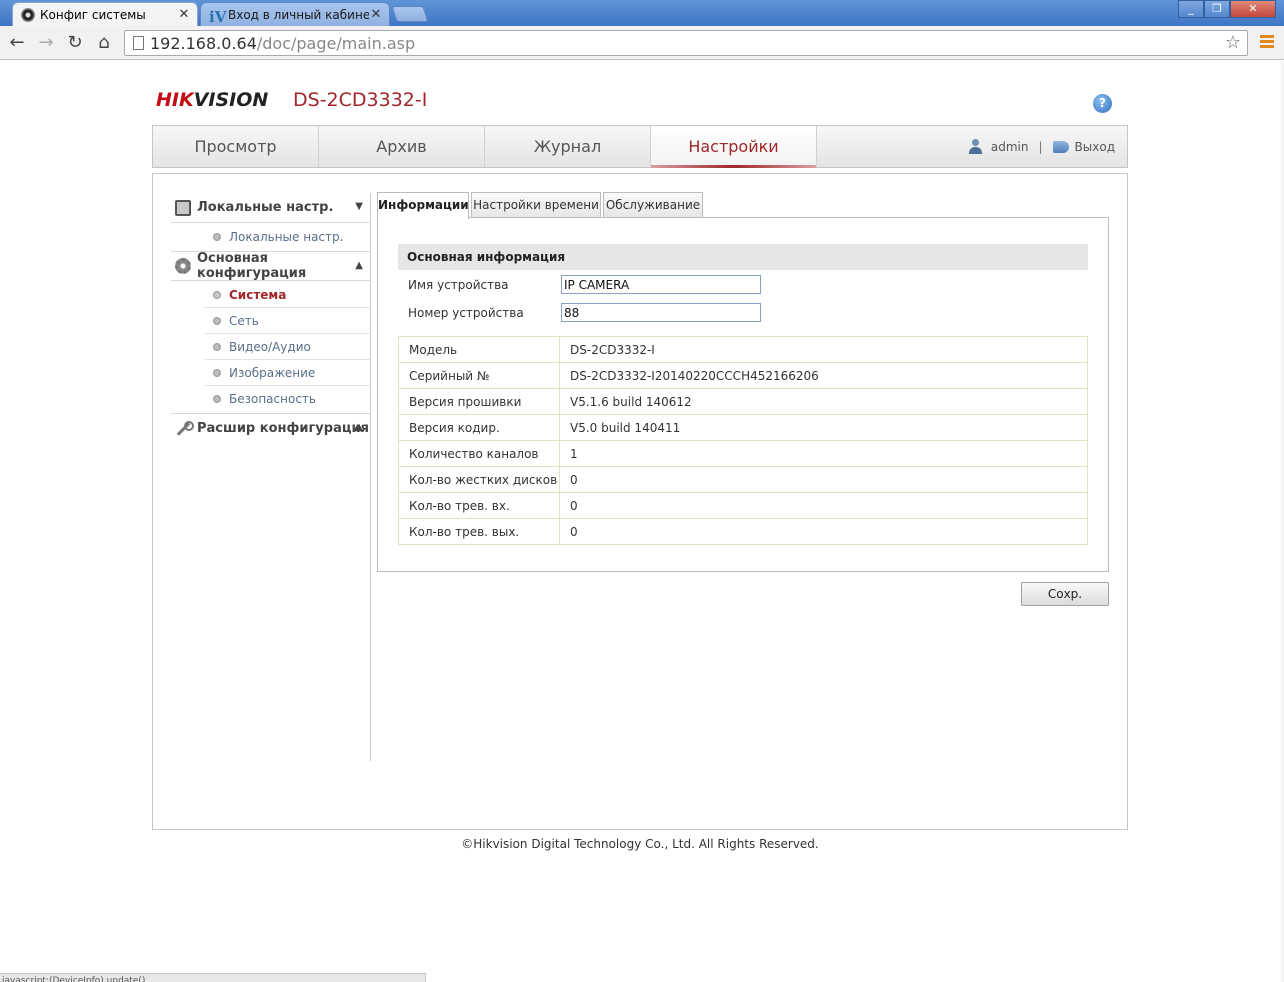 Image resolution: width=1284 pixels, height=982 pixels. I want to click on user-icon, so click(975, 146).